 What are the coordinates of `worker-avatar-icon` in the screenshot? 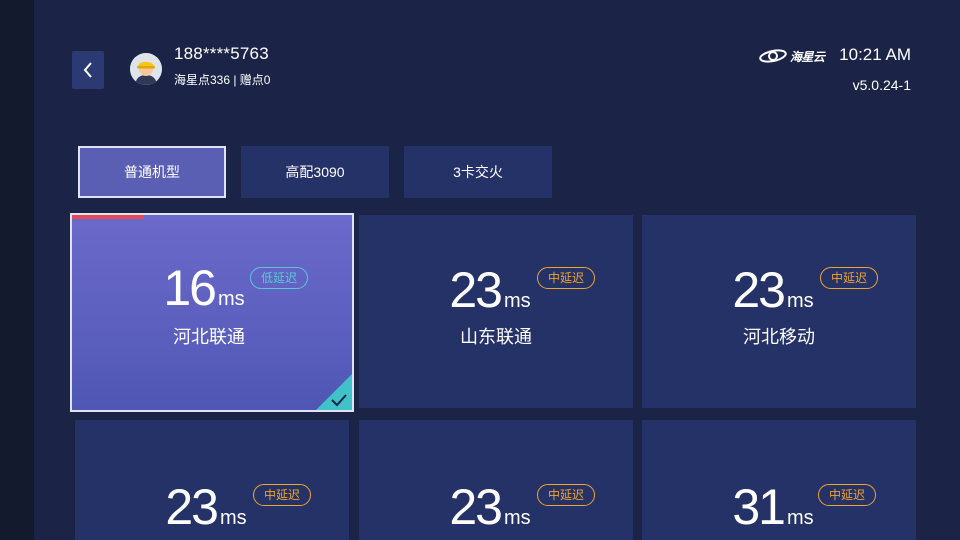 It's located at (146, 69).